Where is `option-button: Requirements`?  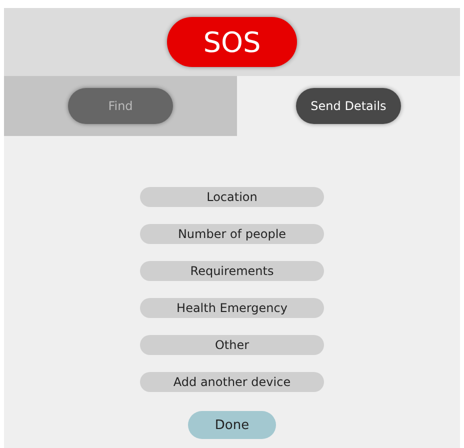
option-button: Requirements is located at coordinates (232, 271).